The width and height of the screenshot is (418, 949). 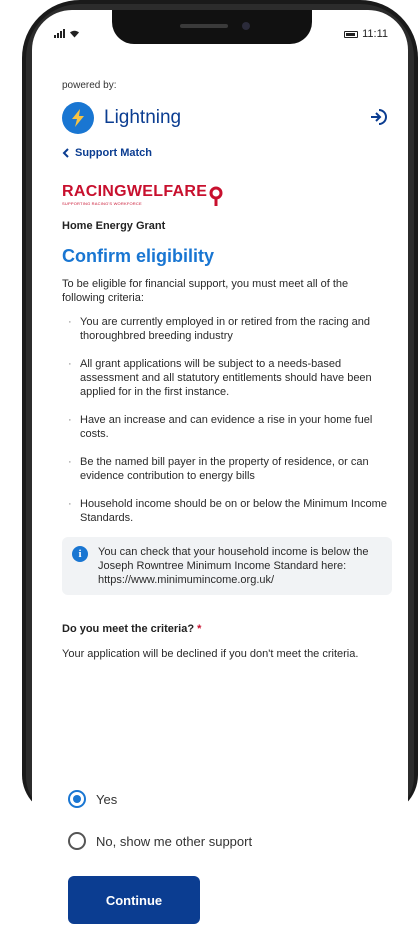 I want to click on radio-yes: Yes, so click(x=233, y=799).